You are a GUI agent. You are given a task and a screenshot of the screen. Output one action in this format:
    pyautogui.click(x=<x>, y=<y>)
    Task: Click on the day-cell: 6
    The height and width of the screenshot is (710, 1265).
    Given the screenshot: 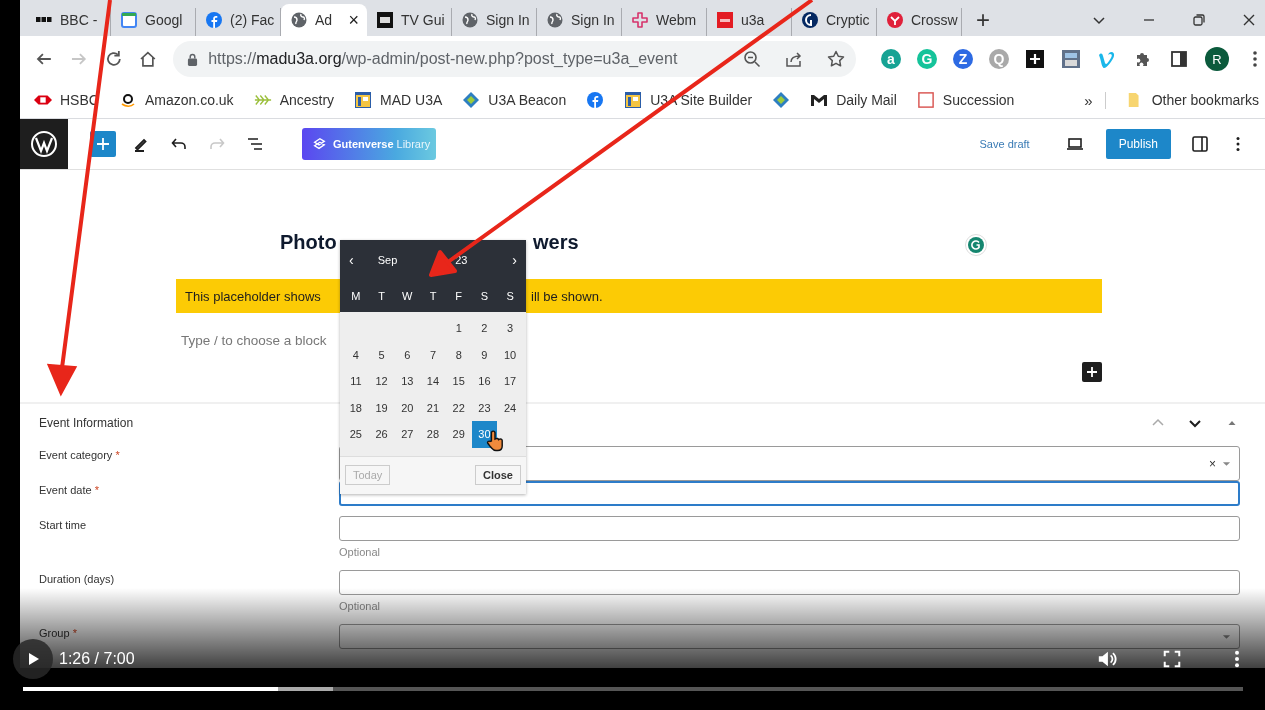 What is the action you would take?
    pyautogui.click(x=407, y=354)
    